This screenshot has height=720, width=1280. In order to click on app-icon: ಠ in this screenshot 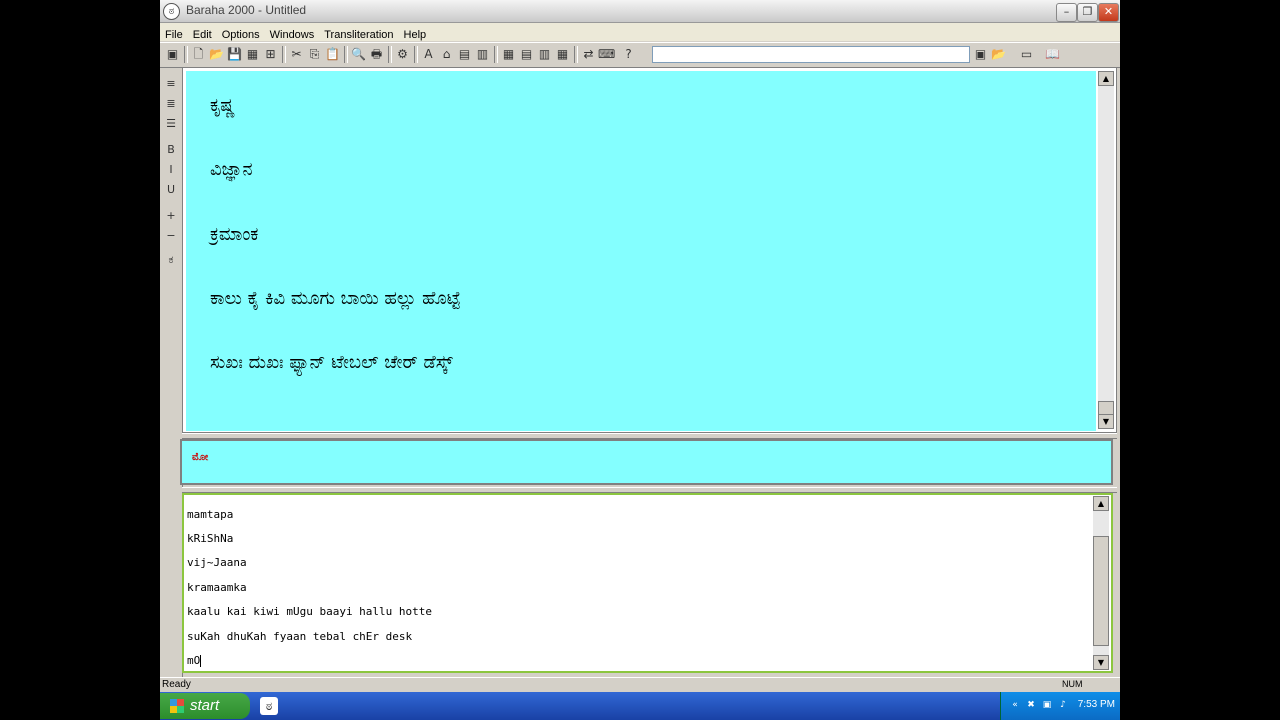, I will do `click(171, 11)`.